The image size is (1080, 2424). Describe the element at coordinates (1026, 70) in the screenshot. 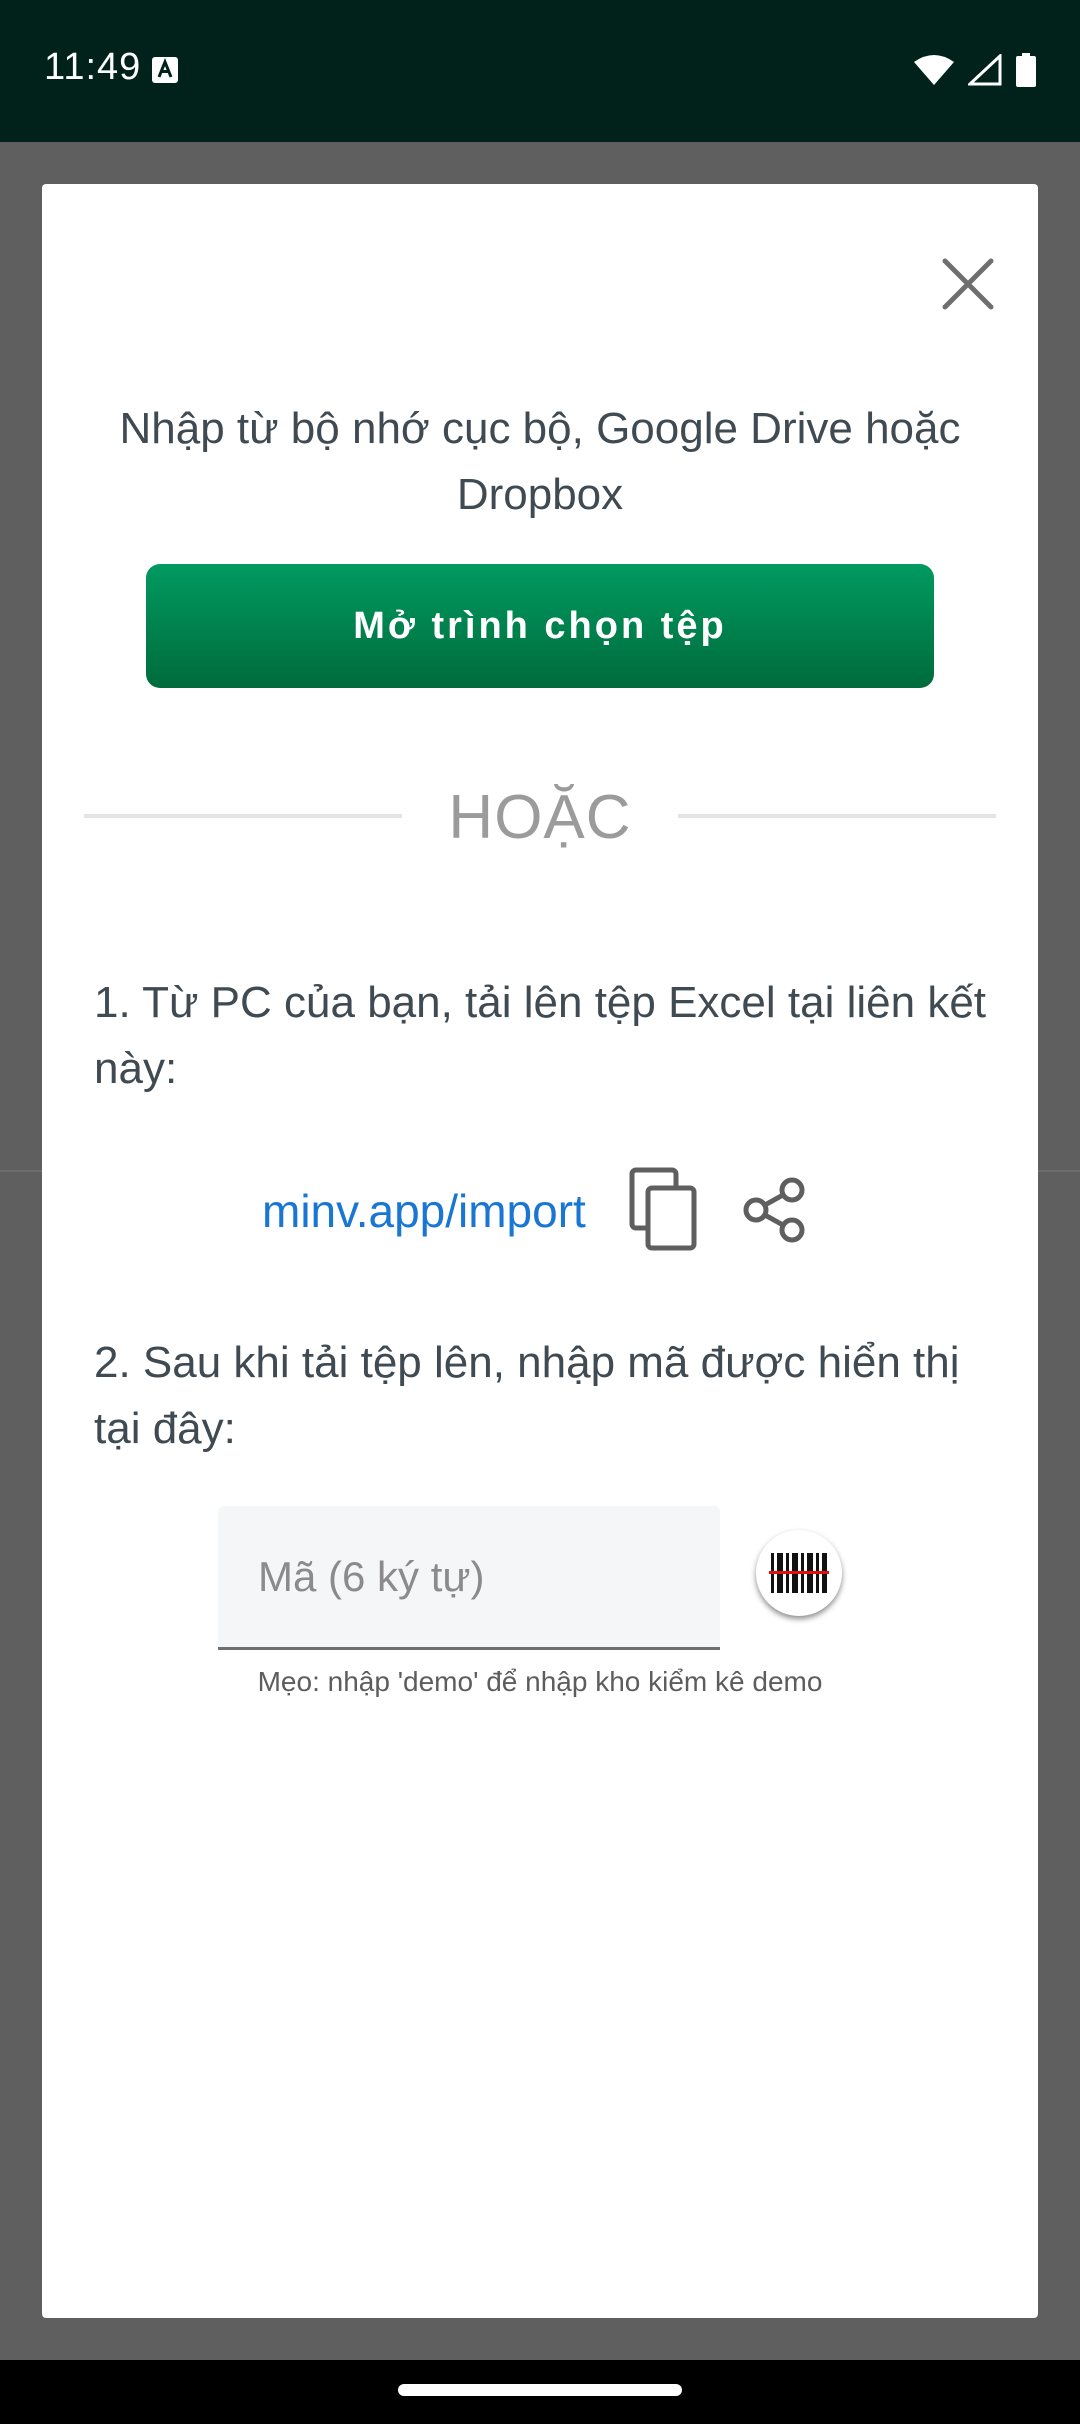

I see `battery-icon` at that location.